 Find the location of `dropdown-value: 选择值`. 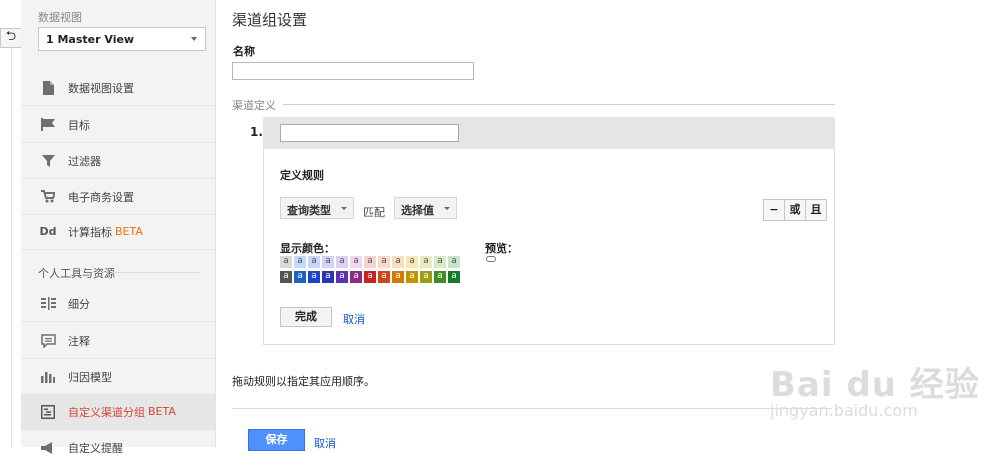

dropdown-value: 选择值 is located at coordinates (417, 210).